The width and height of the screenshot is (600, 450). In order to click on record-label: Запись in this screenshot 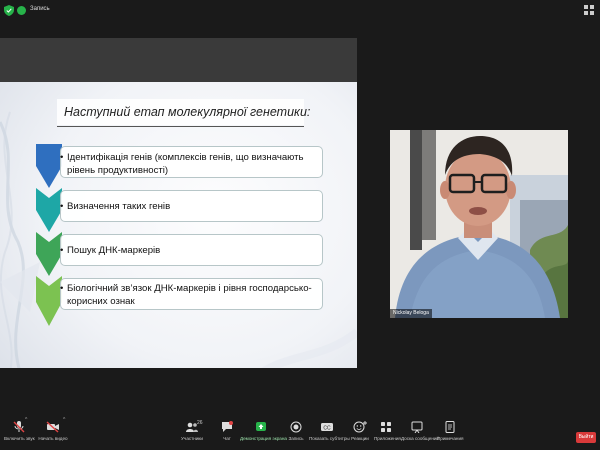, I will do `click(296, 438)`.